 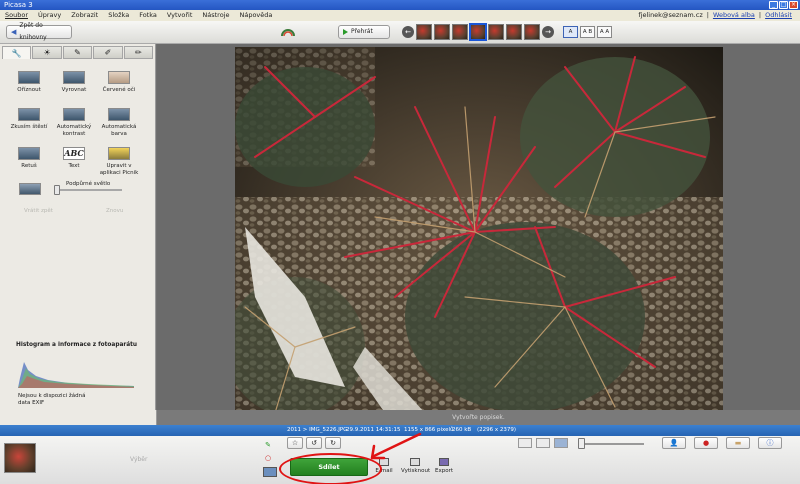 I want to click on print-label: Vytisknout, so click(x=416, y=471).